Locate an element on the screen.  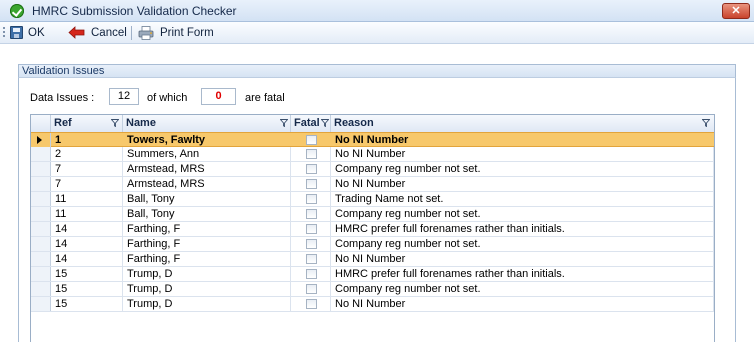
ref-cell: 1 is located at coordinates (87, 140).